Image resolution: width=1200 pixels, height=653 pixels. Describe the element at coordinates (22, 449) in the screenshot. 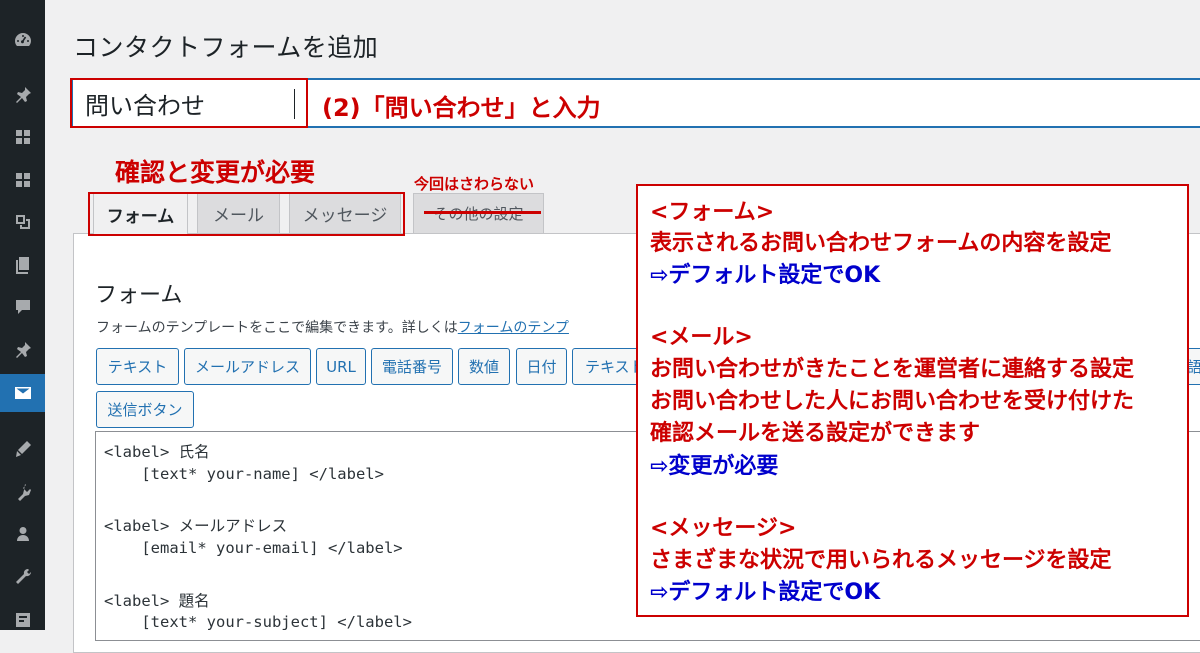

I see `appearance-icon` at that location.